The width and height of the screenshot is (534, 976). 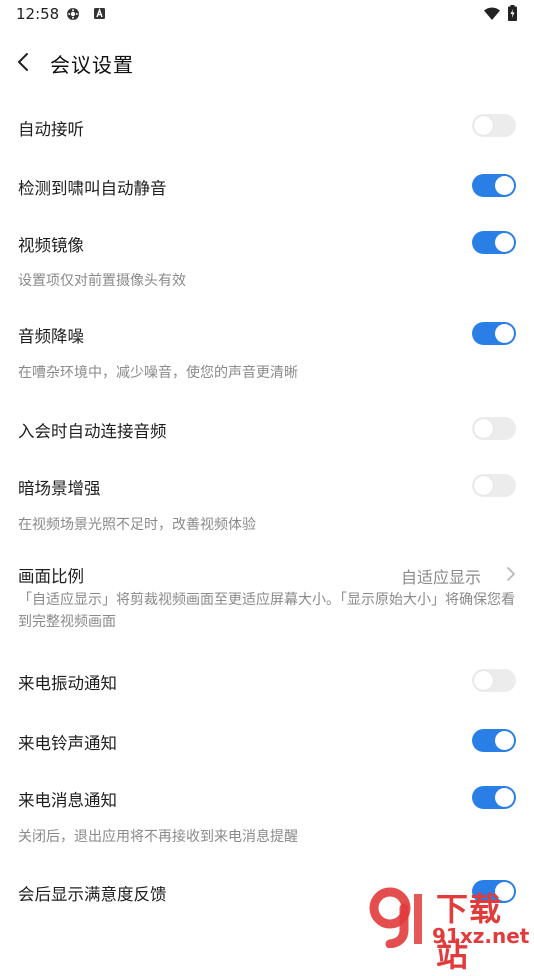 What do you see at coordinates (512, 13) in the screenshot?
I see `battery-charging-icon` at bounding box center [512, 13].